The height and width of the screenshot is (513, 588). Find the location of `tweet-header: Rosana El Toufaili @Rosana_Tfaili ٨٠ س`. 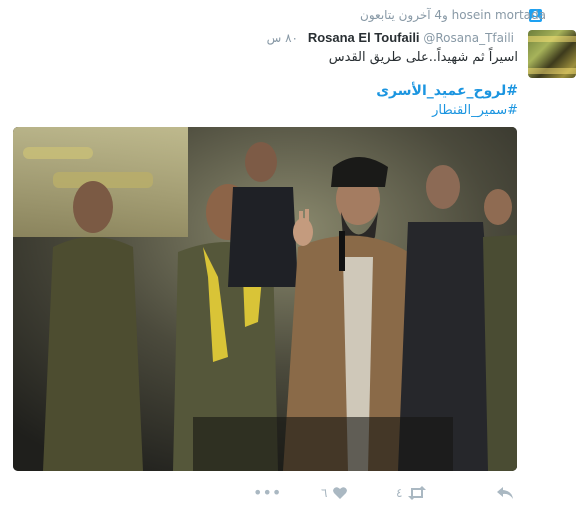

tweet-header: Rosana El Toufaili @Rosana_Tfaili ٨٠ س is located at coordinates (392, 37).